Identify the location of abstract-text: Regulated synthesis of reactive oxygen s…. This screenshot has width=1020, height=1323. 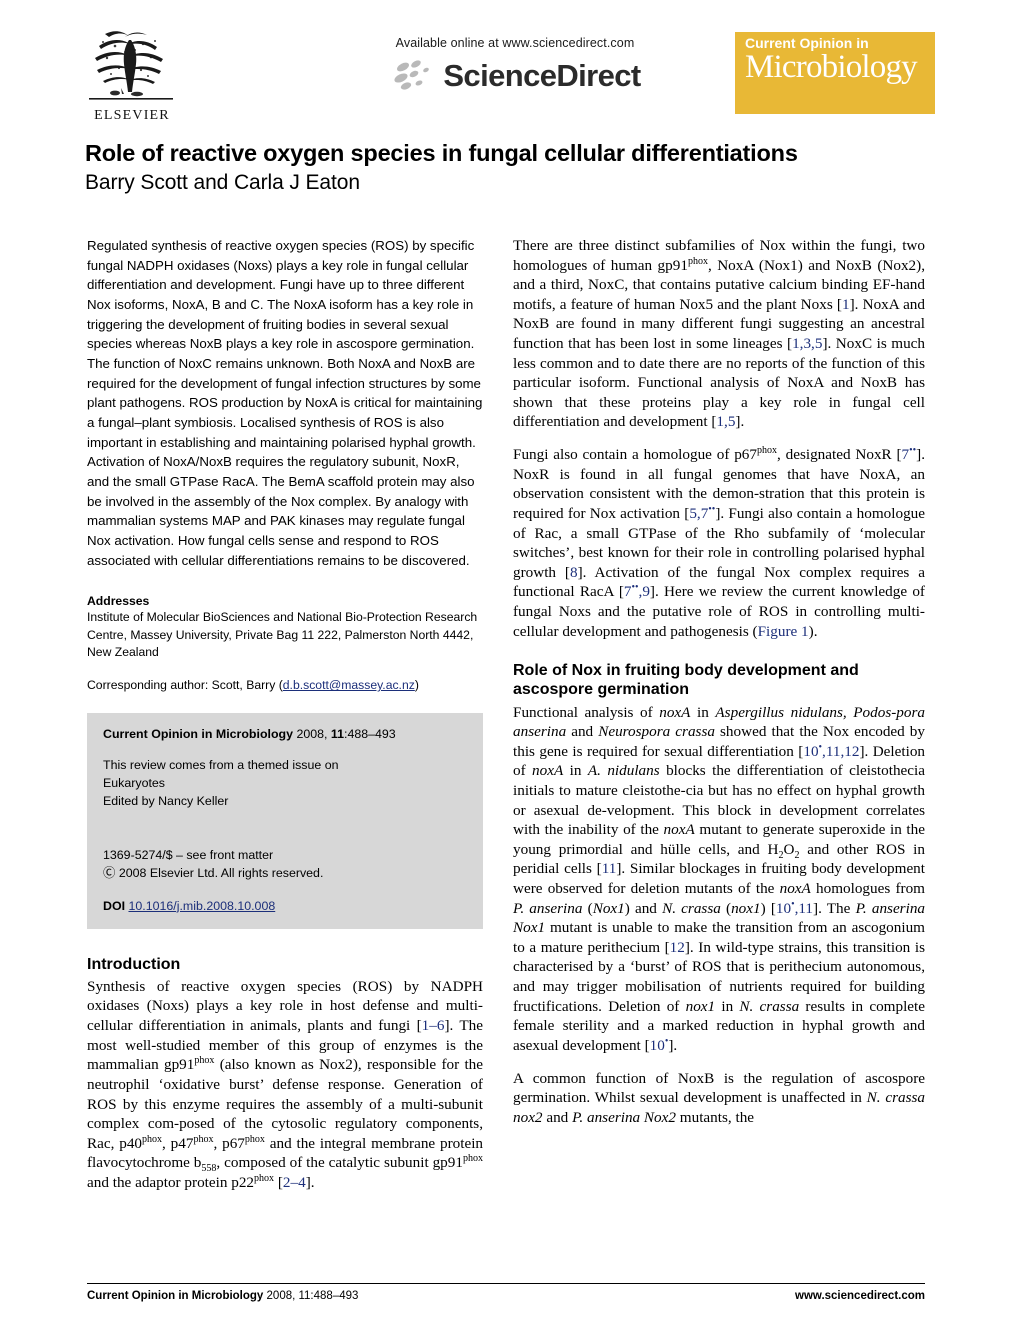
(285, 403).